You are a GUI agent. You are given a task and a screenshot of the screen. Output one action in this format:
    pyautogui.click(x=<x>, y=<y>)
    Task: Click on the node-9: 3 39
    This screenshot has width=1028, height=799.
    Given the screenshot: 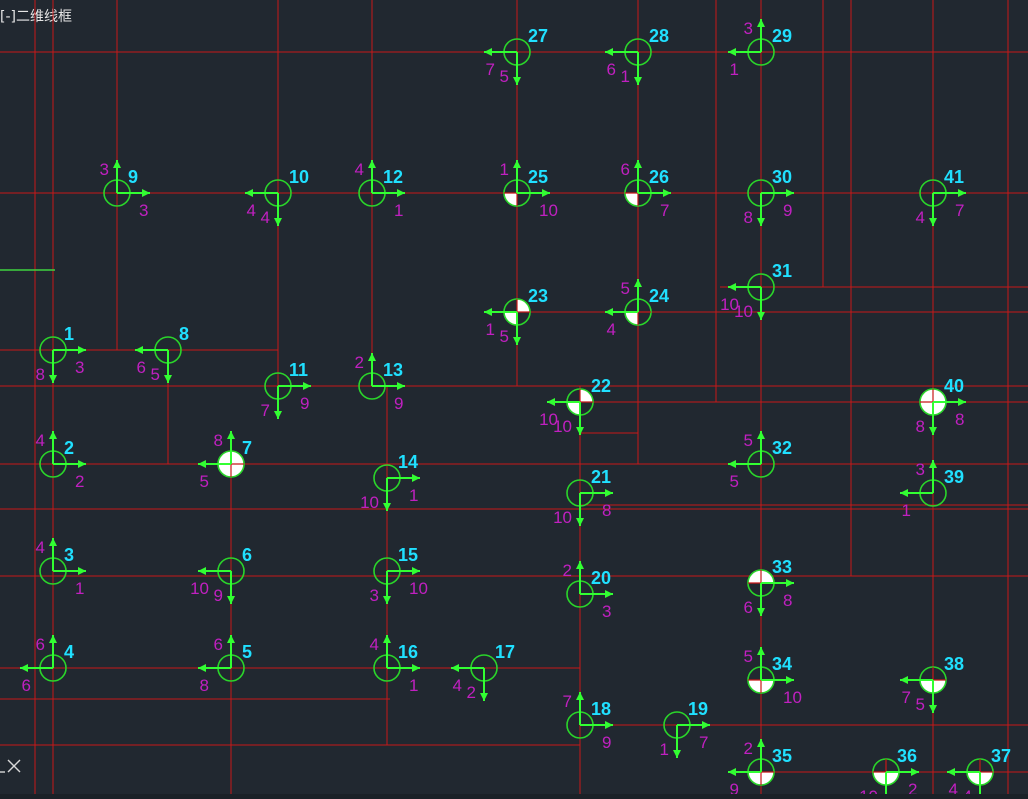 What is the action you would take?
    pyautogui.click(x=125, y=190)
    